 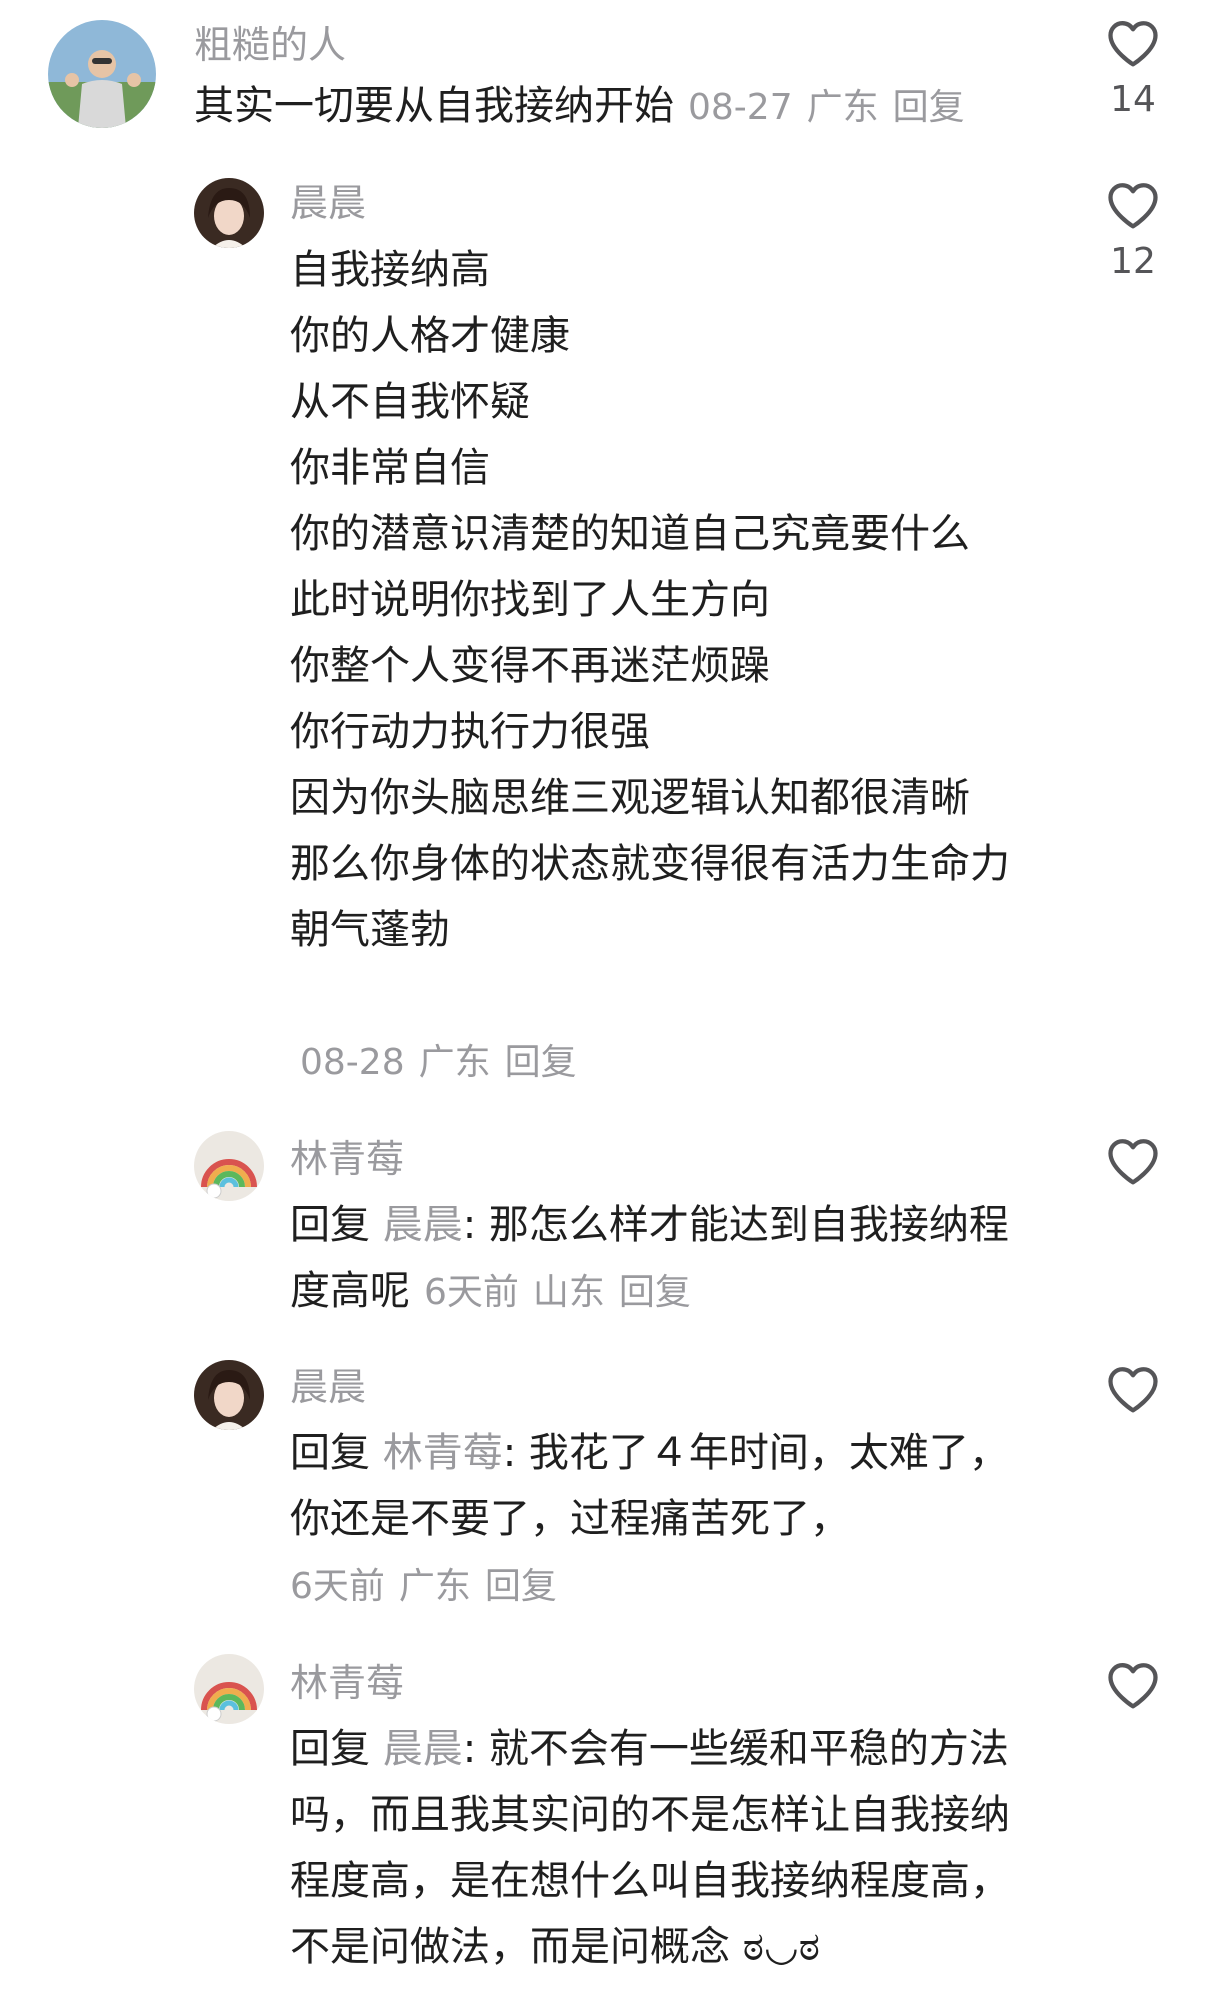 I want to click on comment-line: 回复 林青莓: 我花了４年时间，太难了，, so click(x=649, y=1453).